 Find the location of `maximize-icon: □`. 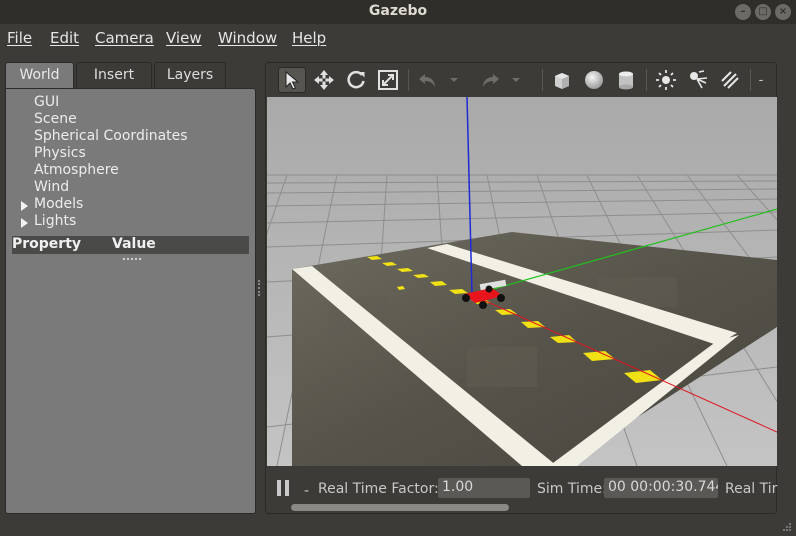

maximize-icon: □ is located at coordinates (763, 12).